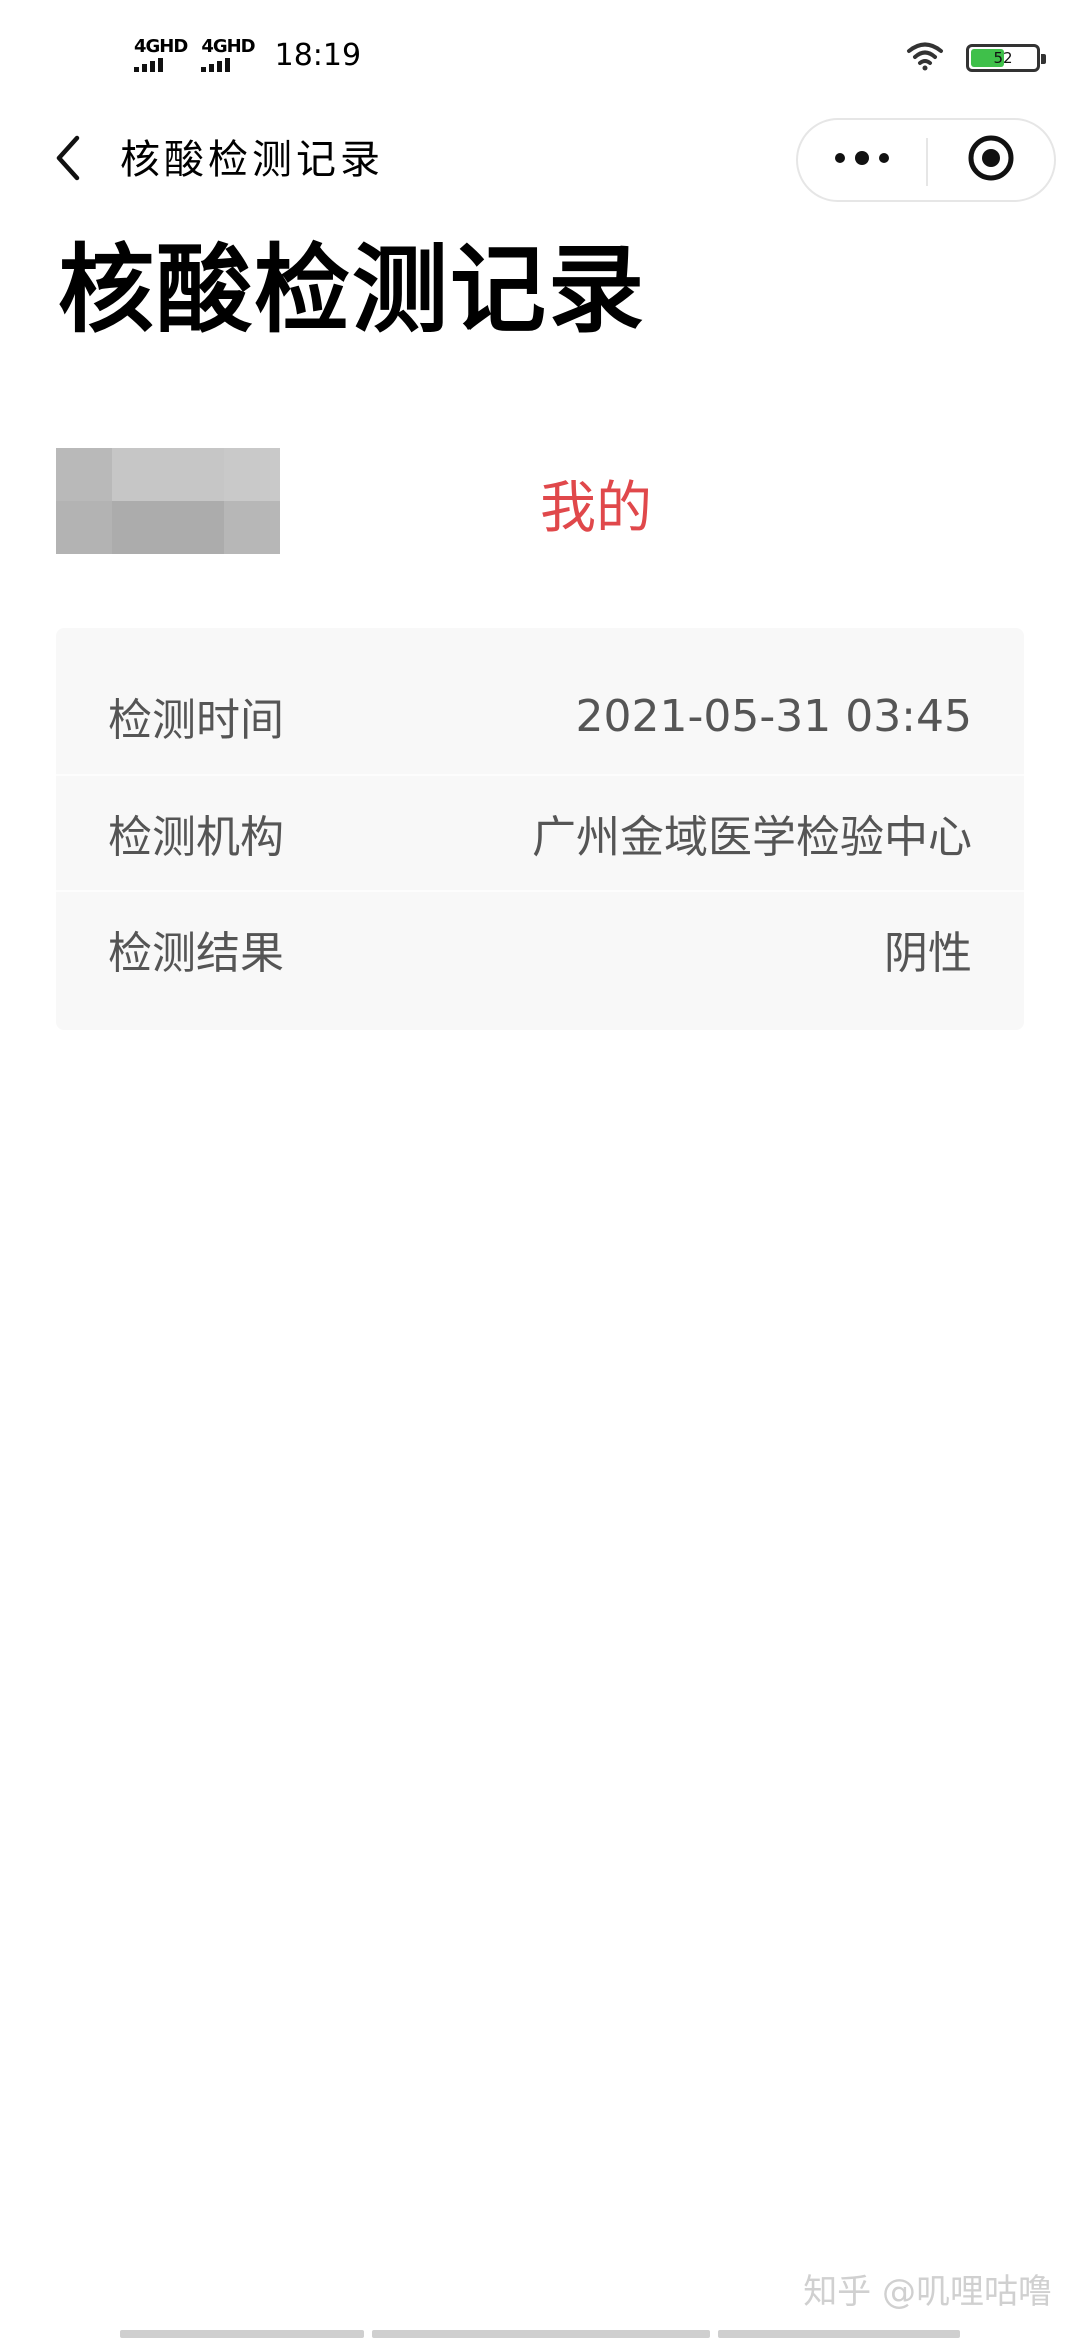 The image size is (1080, 2340). I want to click on close-button, so click(991, 160).